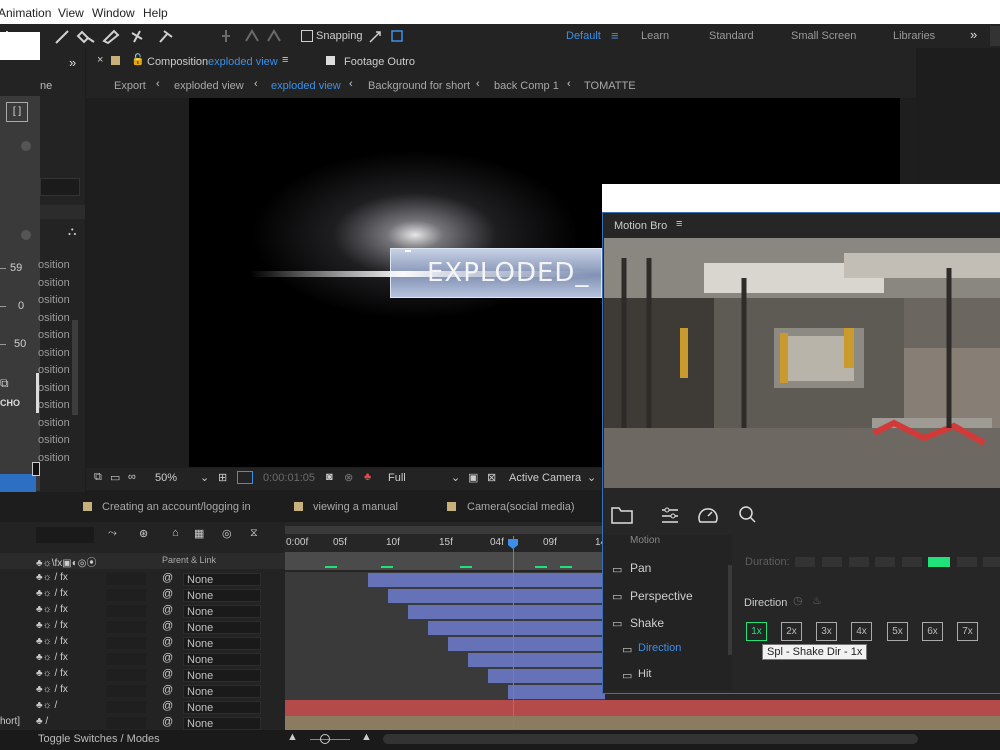 The width and height of the screenshot is (1000, 750). What do you see at coordinates (113, 13) in the screenshot?
I see `menu-window: Window` at bounding box center [113, 13].